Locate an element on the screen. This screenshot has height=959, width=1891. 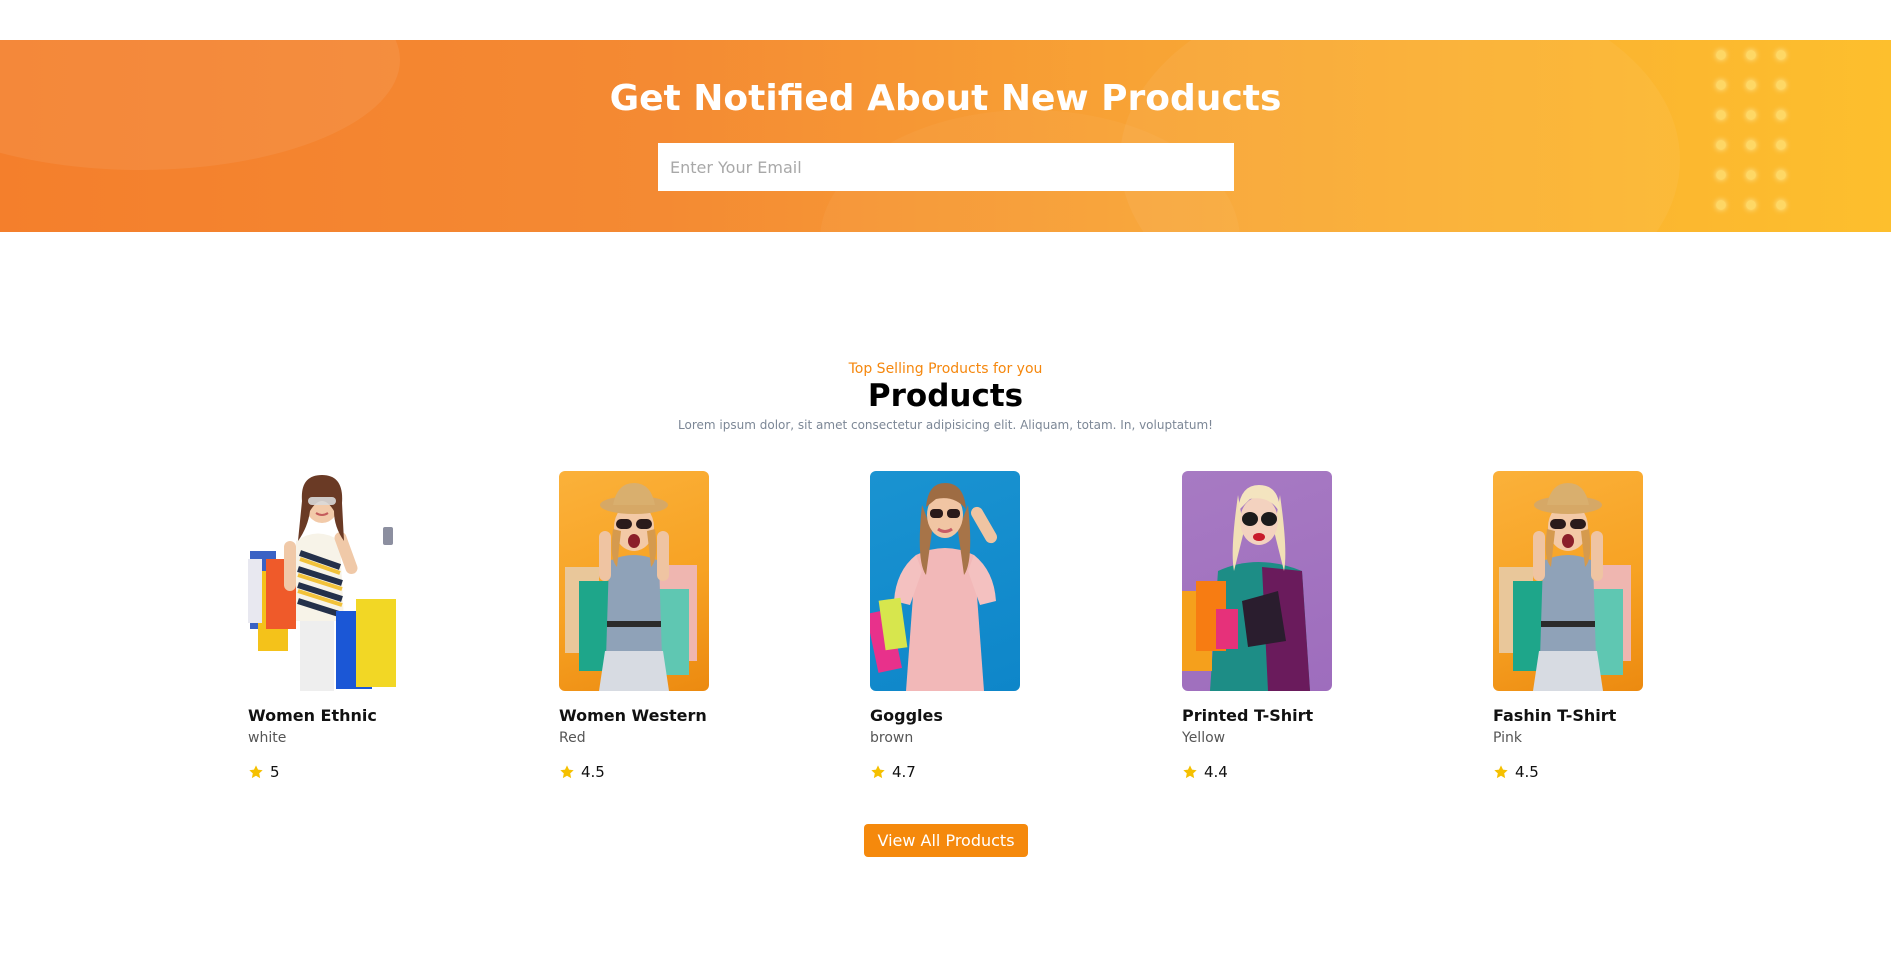
product-name: Goggles is located at coordinates (906, 715).